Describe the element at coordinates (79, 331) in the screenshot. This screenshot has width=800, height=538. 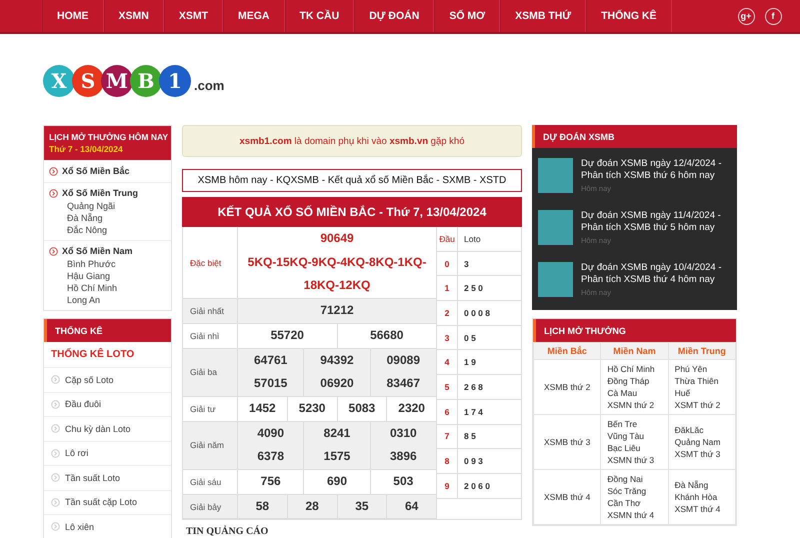
I see `stats-title: THỐNG KÊ` at that location.